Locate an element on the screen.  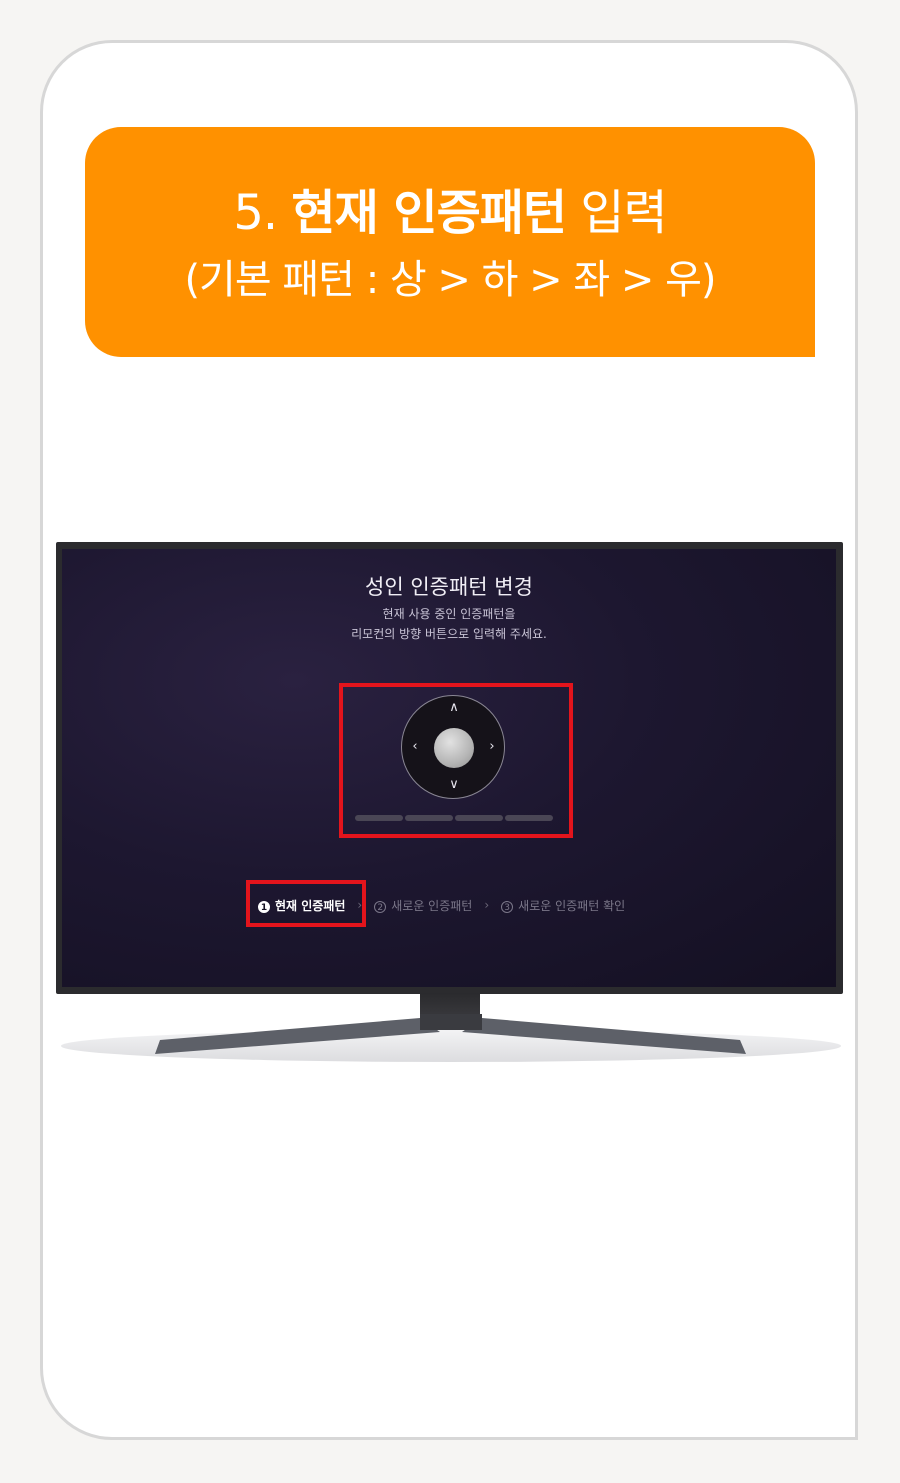
screen-description-line2: 리모컨의 방향 버튼으로 입력해 주세요. is located at coordinates (449, 634).